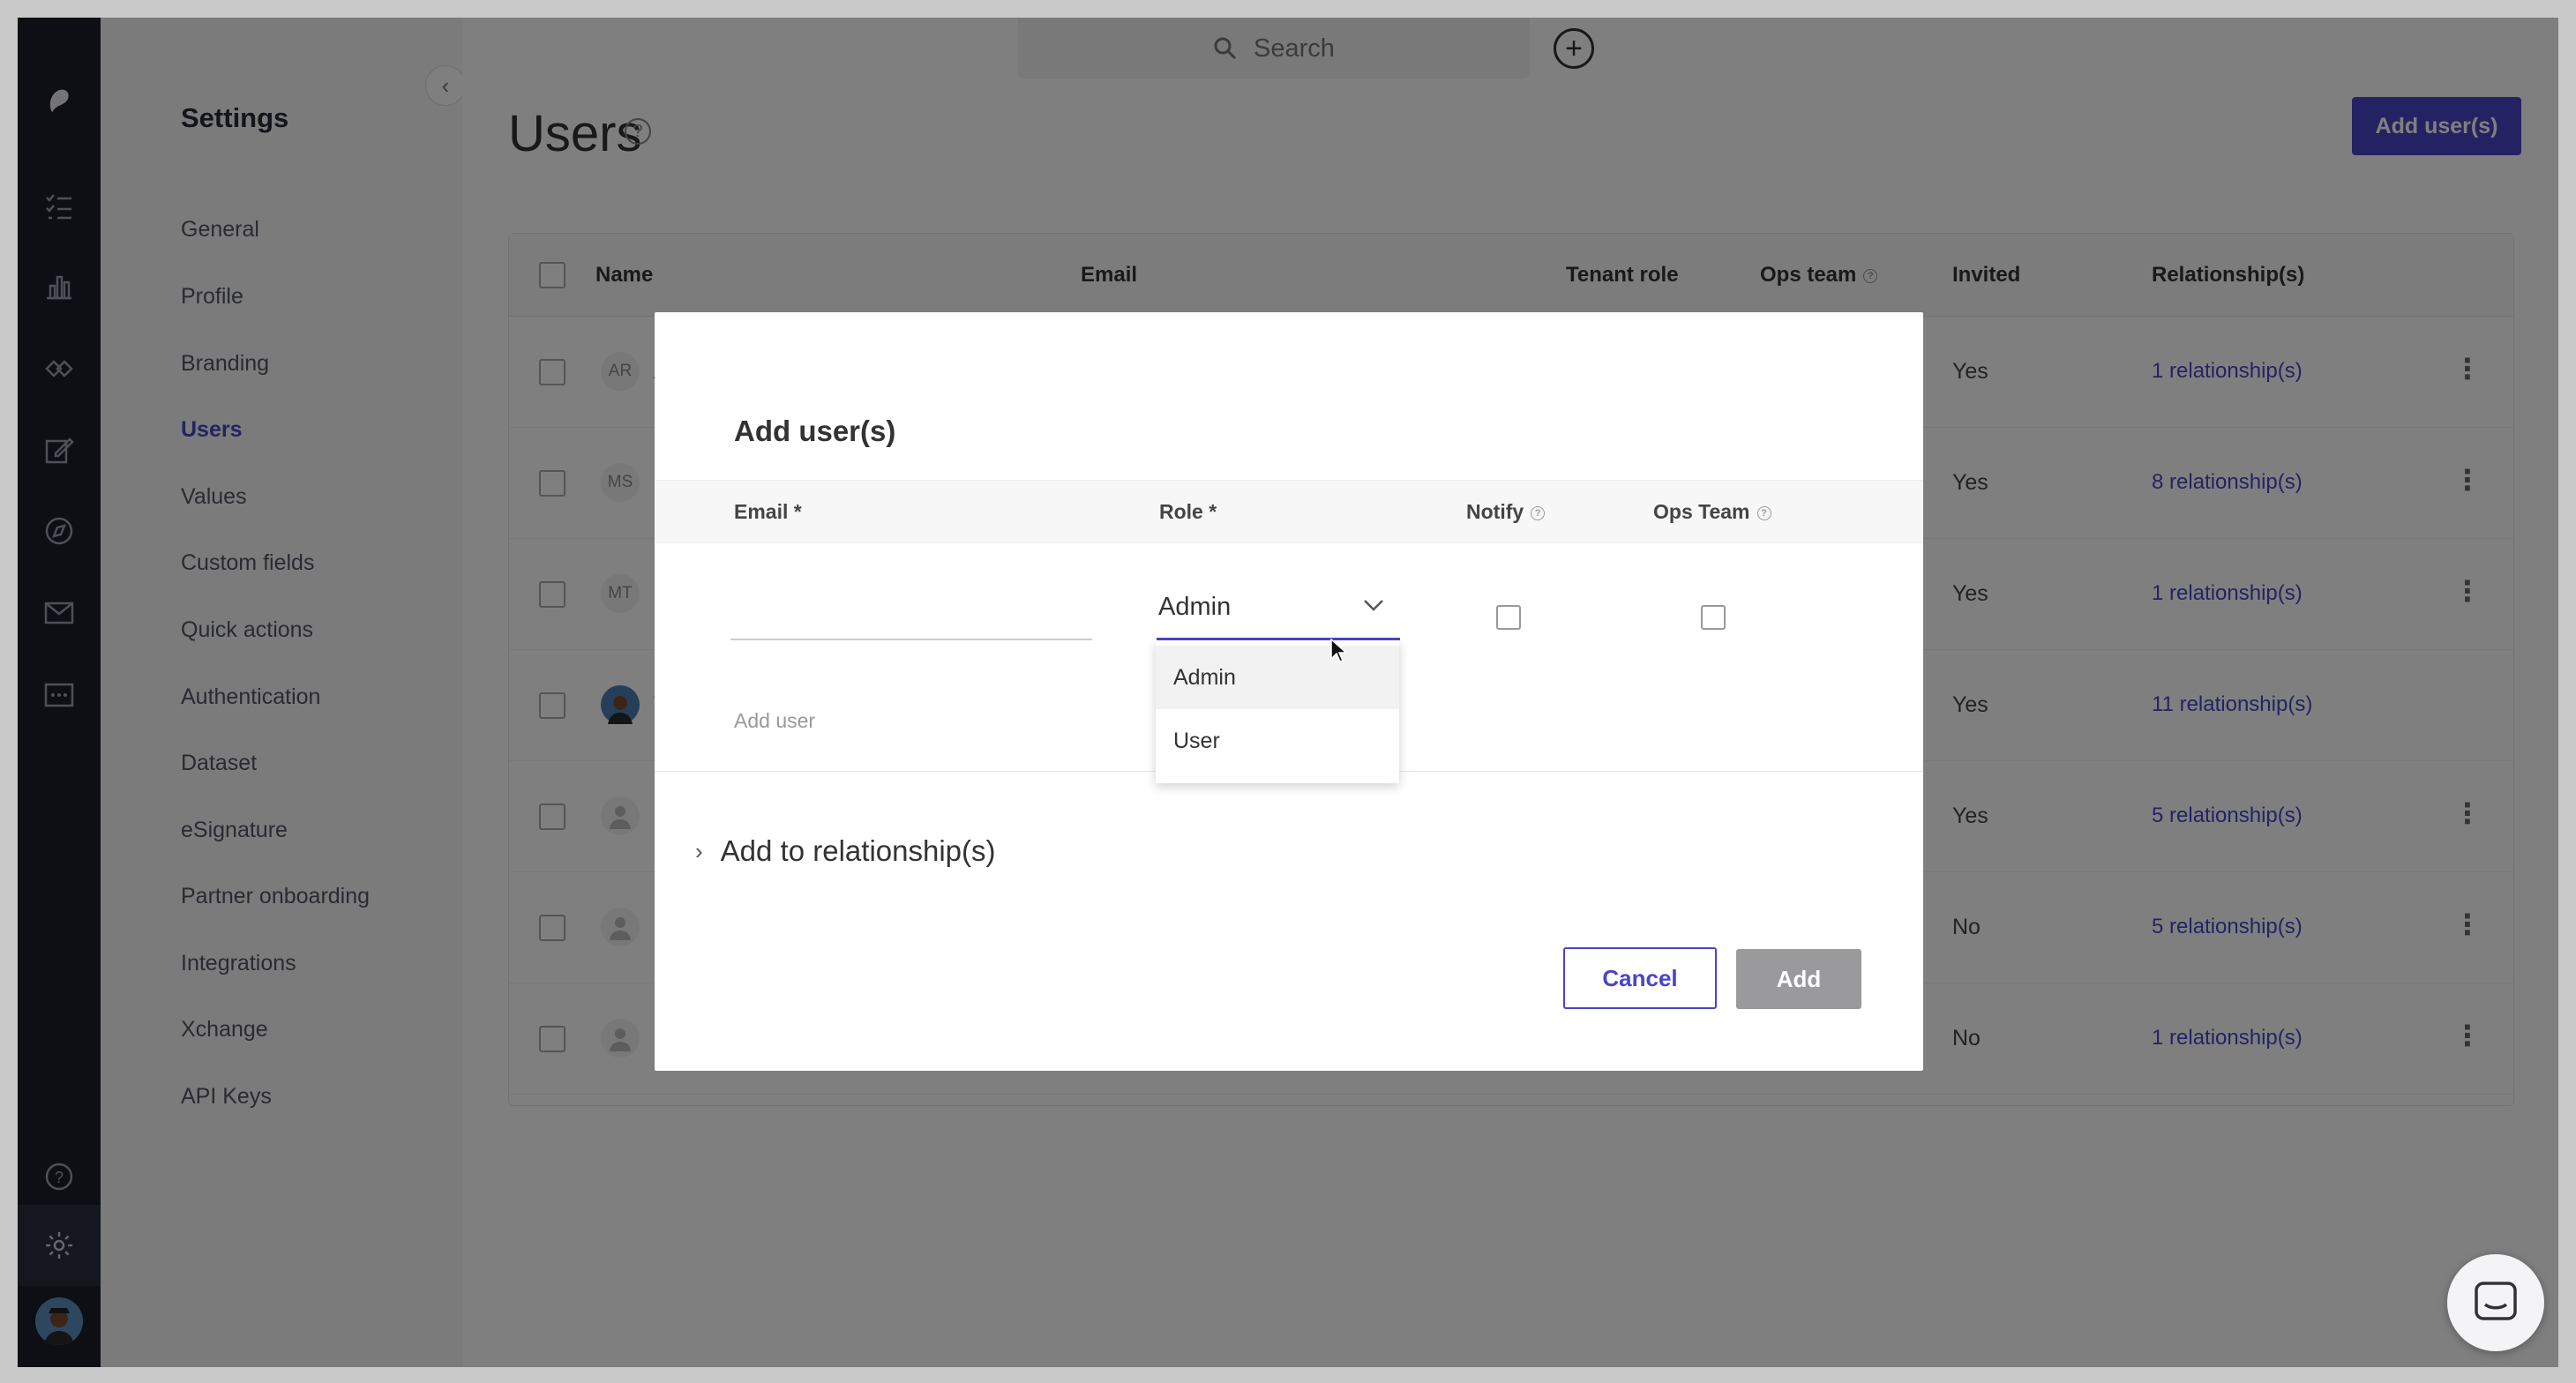 This screenshot has height=1383, width=2576. What do you see at coordinates (1278, 677) in the screenshot?
I see `role-option-admin: Admin` at bounding box center [1278, 677].